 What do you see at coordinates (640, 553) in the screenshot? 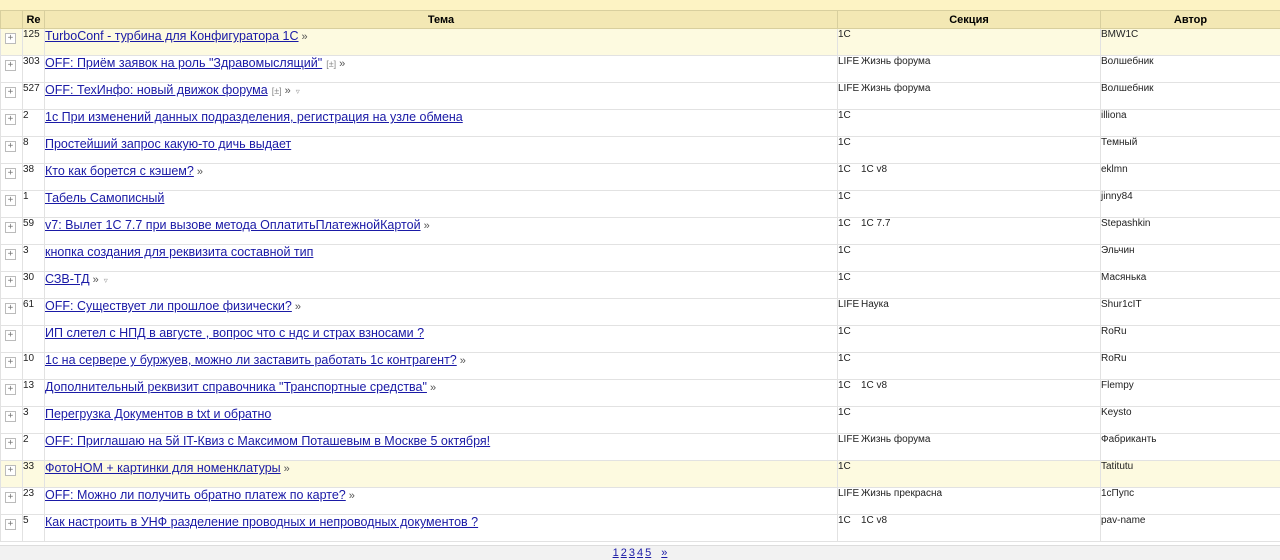
I see `pagination-page-4: 4` at bounding box center [640, 553].